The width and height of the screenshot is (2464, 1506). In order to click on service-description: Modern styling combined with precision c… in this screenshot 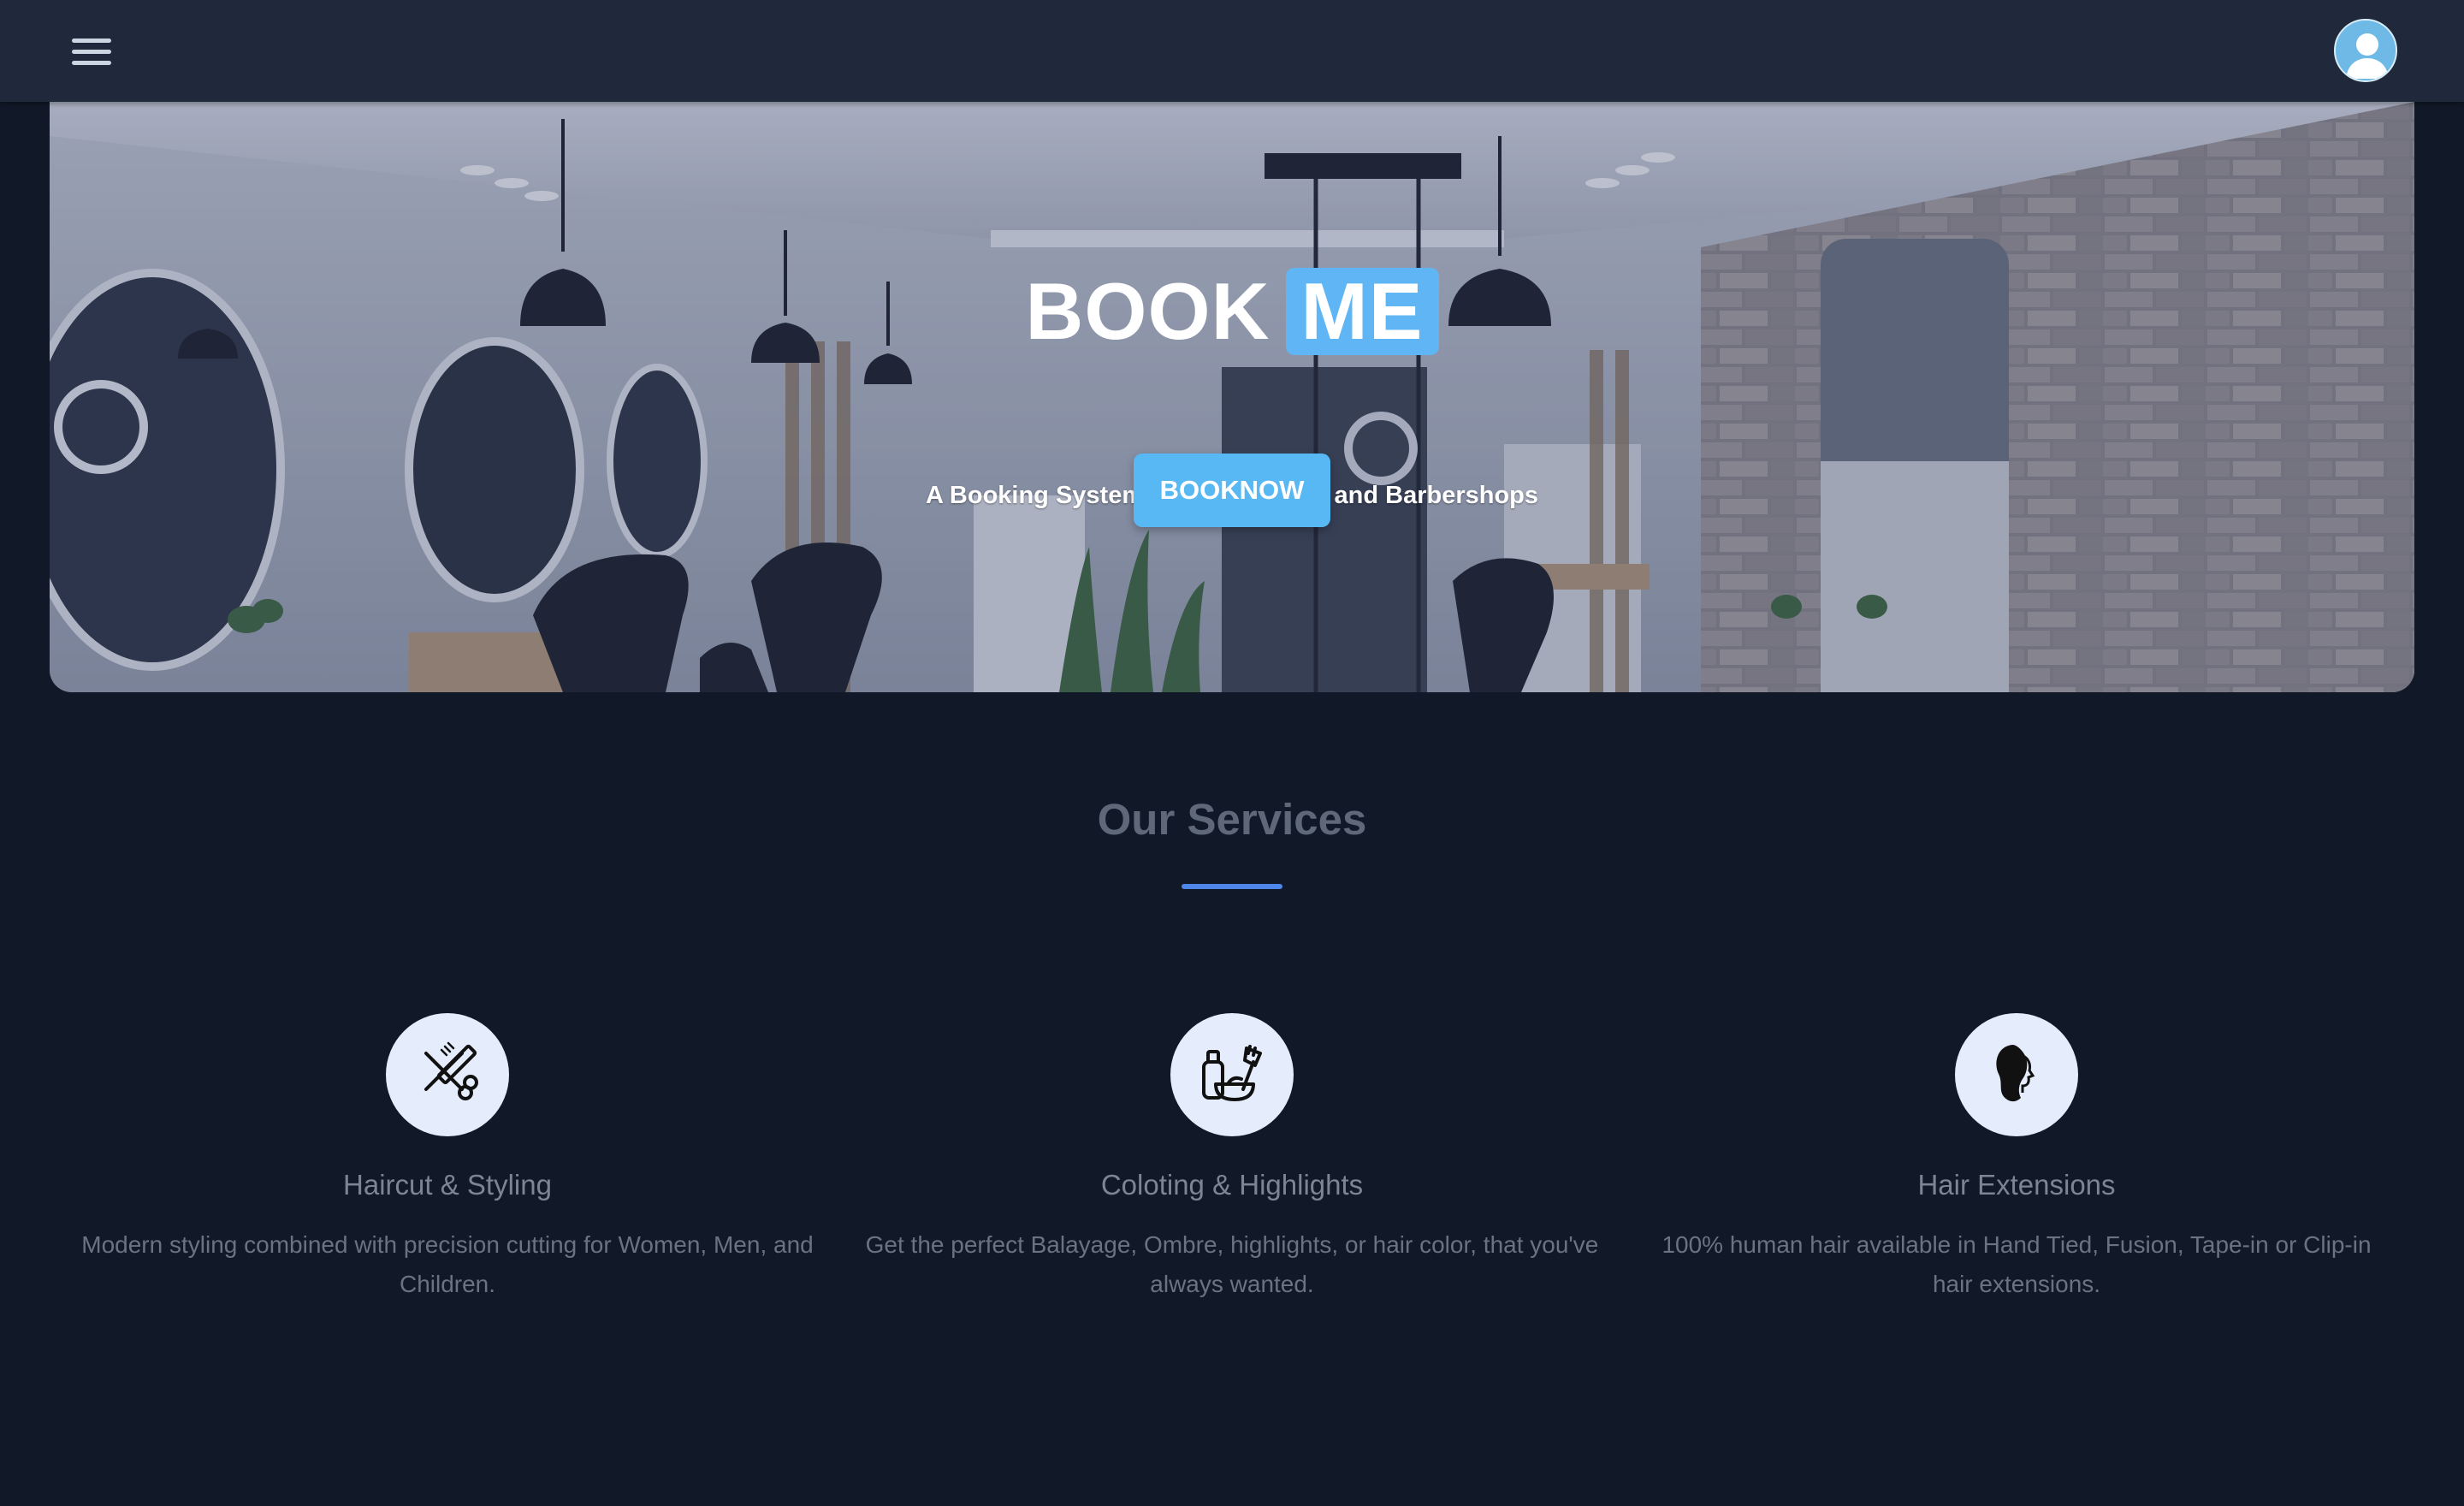, I will do `click(447, 1264)`.